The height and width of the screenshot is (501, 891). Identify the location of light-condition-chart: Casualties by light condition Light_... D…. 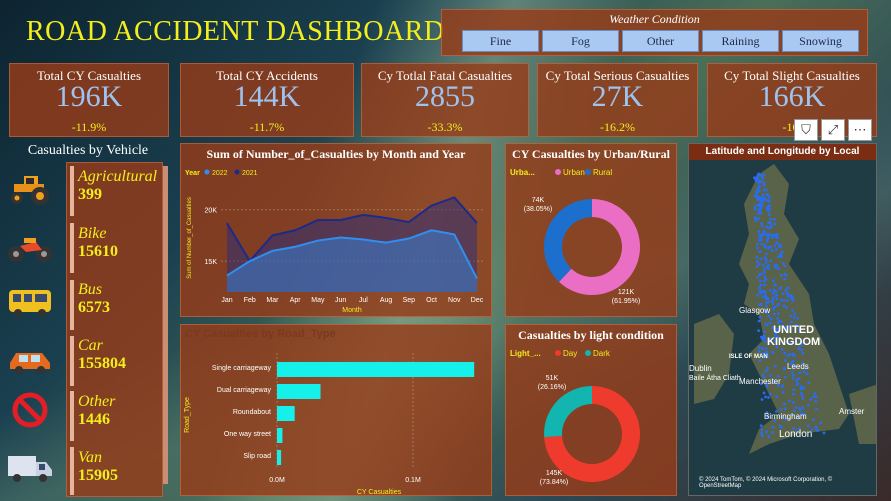
(591, 410).